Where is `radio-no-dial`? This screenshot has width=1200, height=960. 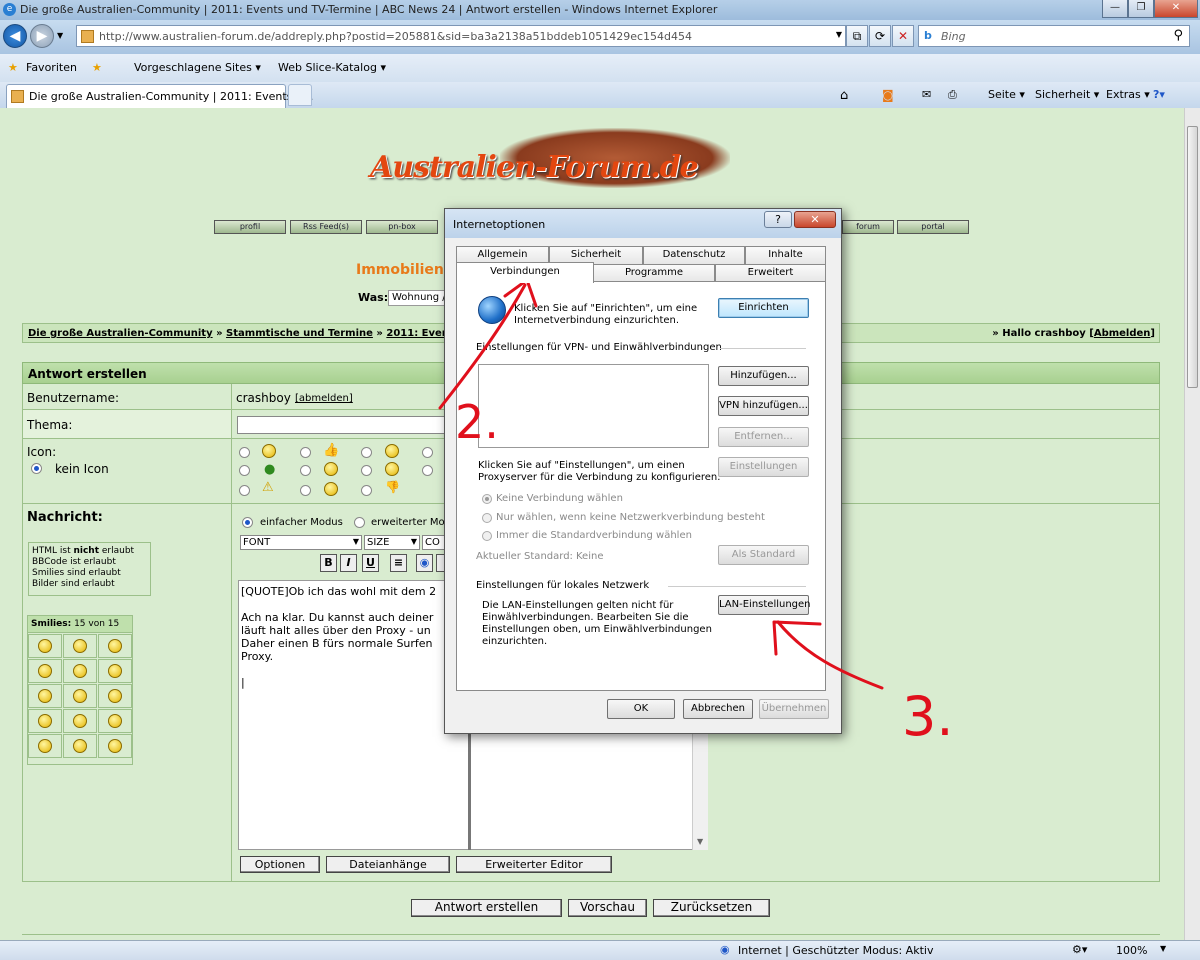
radio-no-dial is located at coordinates (487, 499).